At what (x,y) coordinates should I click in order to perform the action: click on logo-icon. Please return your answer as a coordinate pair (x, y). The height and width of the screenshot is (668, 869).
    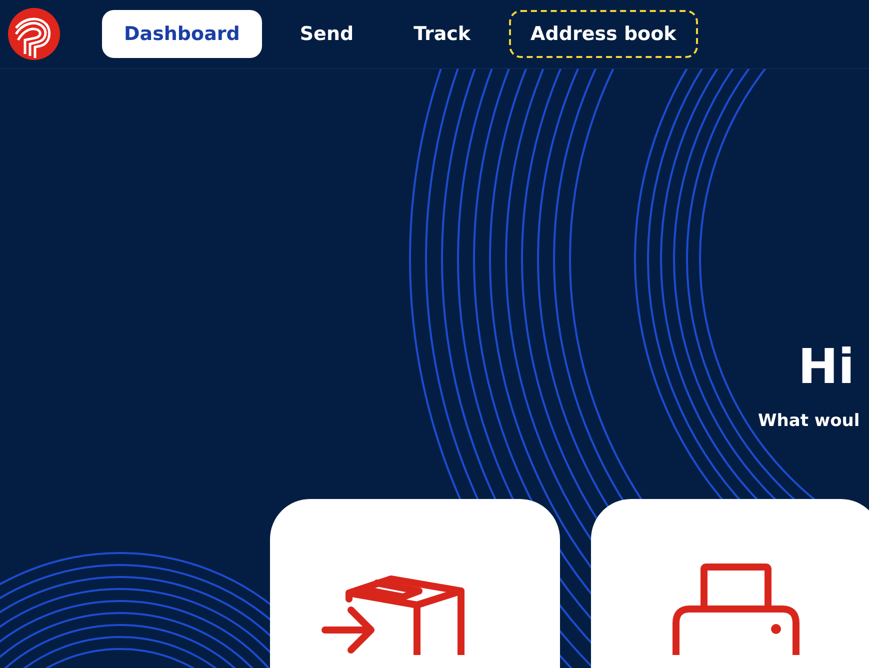
    Looking at the image, I should click on (34, 34).